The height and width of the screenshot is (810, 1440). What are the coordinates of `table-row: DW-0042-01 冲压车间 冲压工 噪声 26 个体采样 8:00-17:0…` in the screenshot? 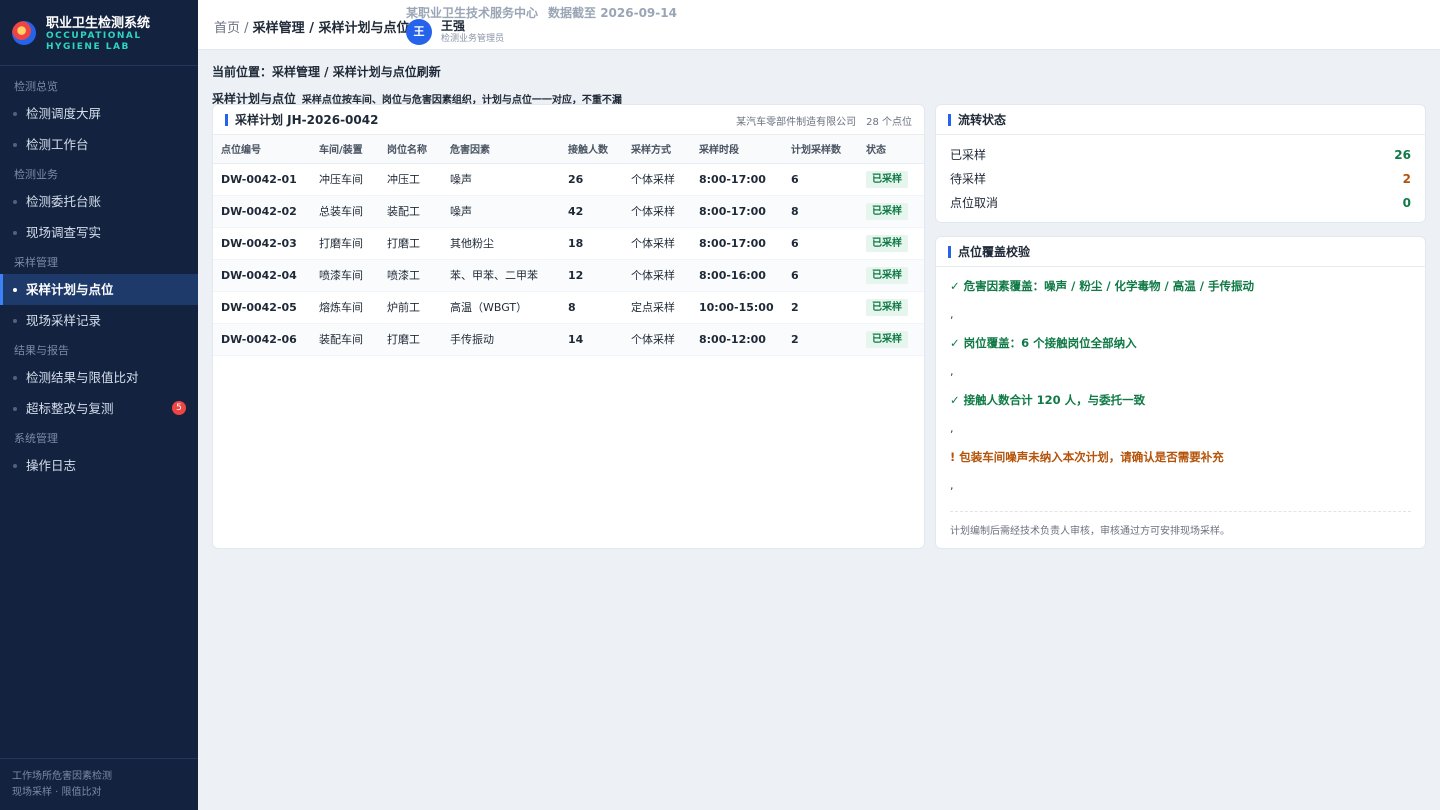 It's located at (568, 179).